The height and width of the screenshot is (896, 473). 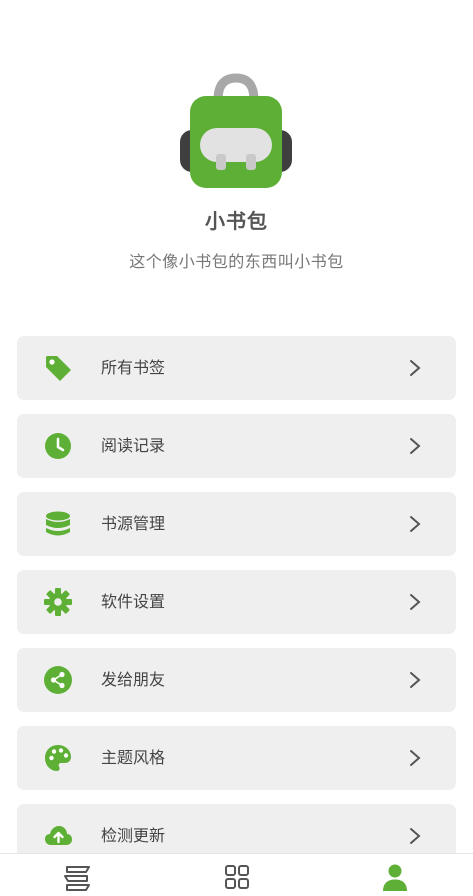 I want to click on menu-item-theme: 主题风格, so click(x=236, y=758).